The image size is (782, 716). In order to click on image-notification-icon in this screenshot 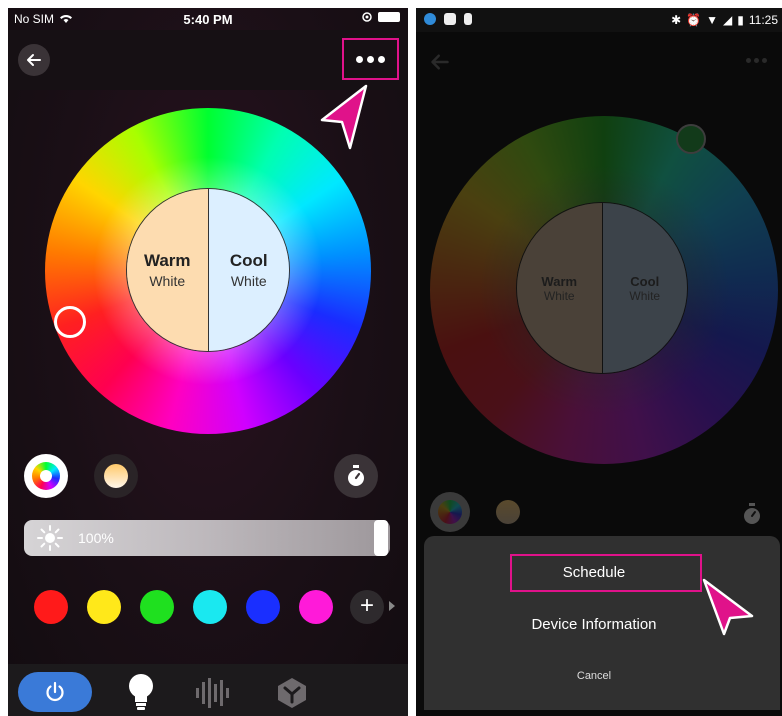, I will do `click(450, 19)`.